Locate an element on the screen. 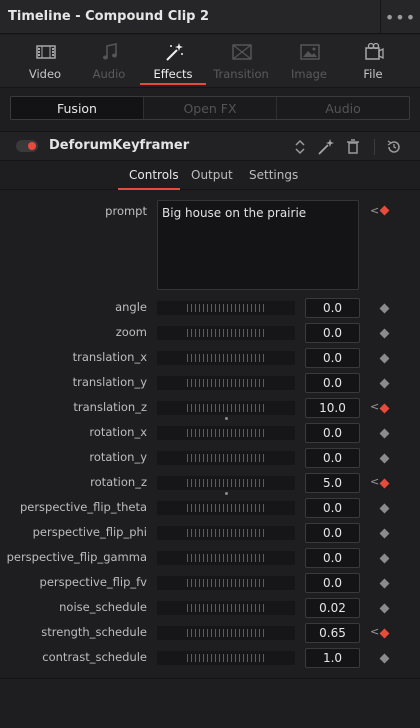 This screenshot has width=420, height=728. prompt-textarea: Big house on the prairie is located at coordinates (258, 245).